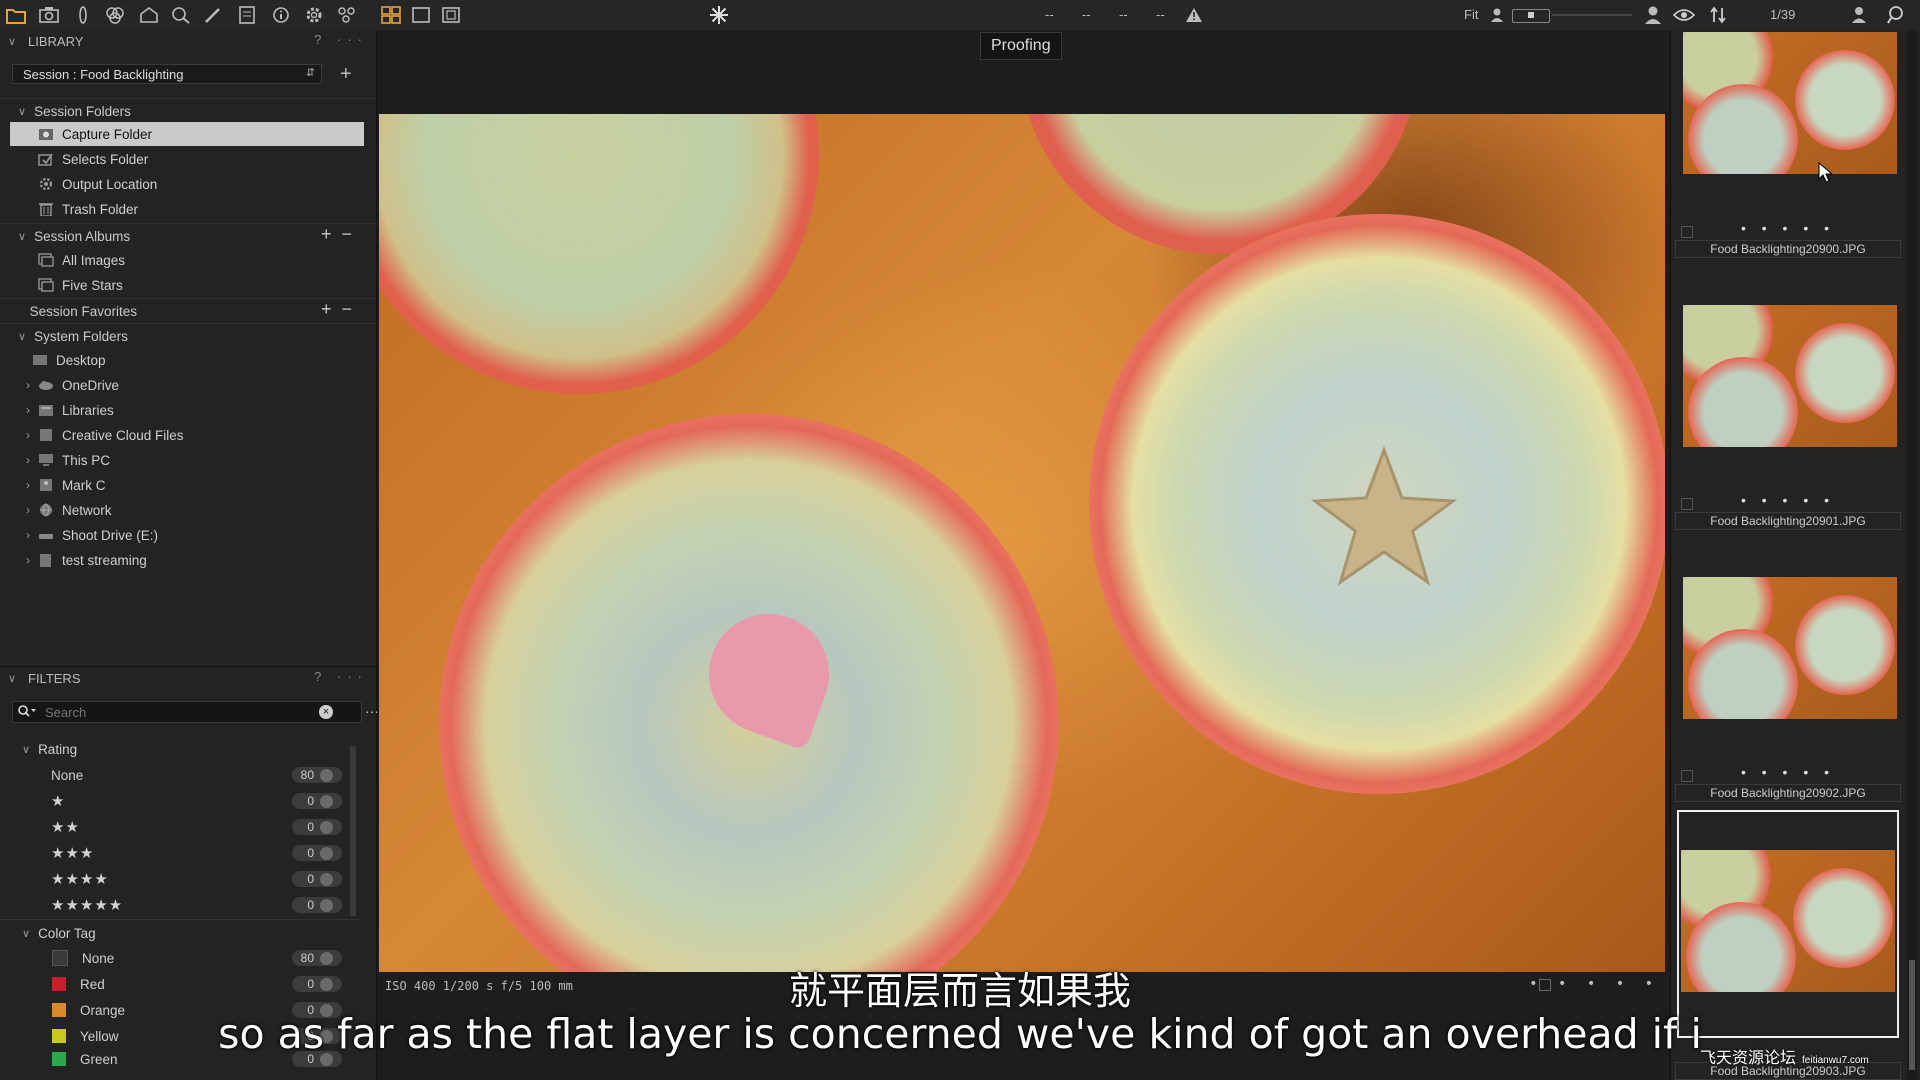  What do you see at coordinates (188, 335) in the screenshot?
I see `system-folders-group: ∨ System Folders` at bounding box center [188, 335].